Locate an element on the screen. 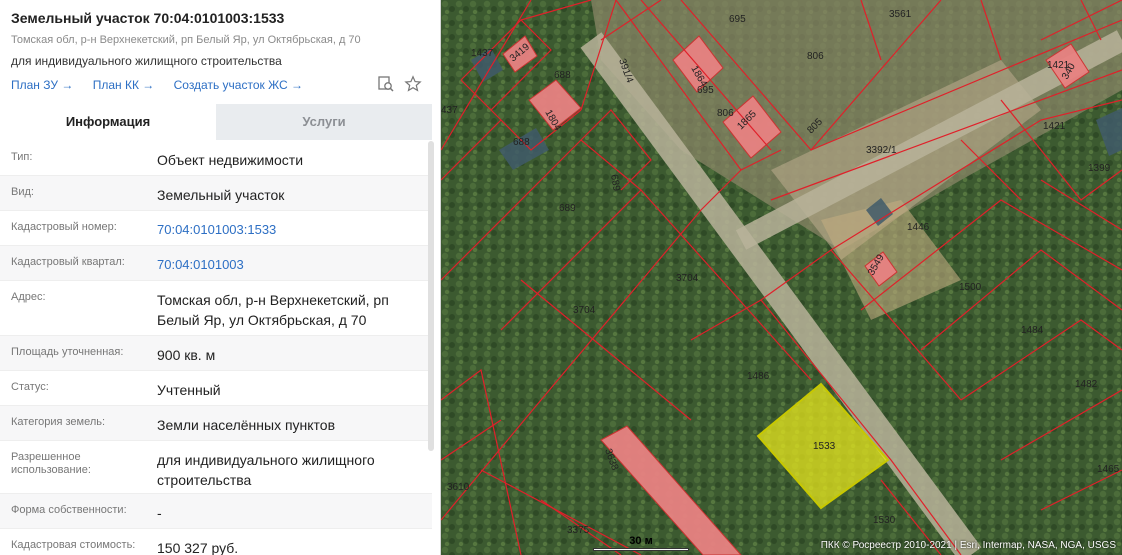 This screenshot has width=1122, height=555. scale-label: 30 м is located at coordinates (641, 541).